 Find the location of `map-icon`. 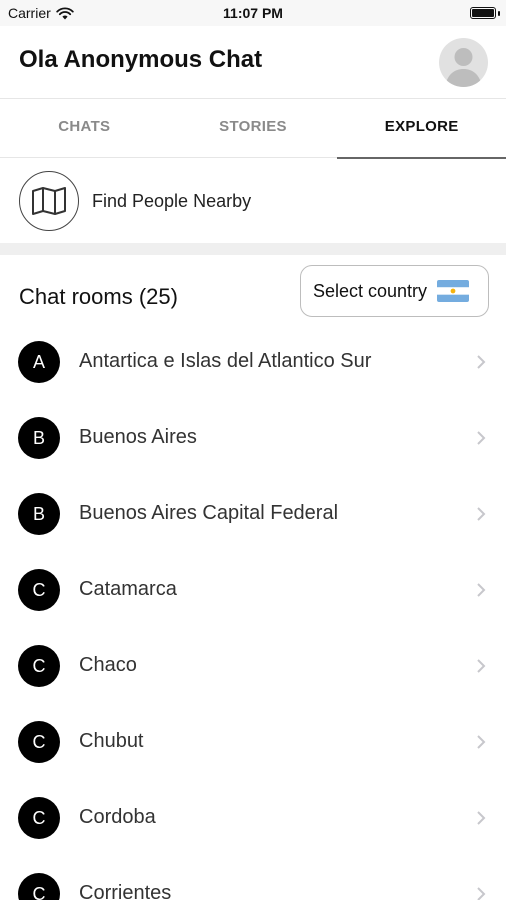

map-icon is located at coordinates (49, 201).